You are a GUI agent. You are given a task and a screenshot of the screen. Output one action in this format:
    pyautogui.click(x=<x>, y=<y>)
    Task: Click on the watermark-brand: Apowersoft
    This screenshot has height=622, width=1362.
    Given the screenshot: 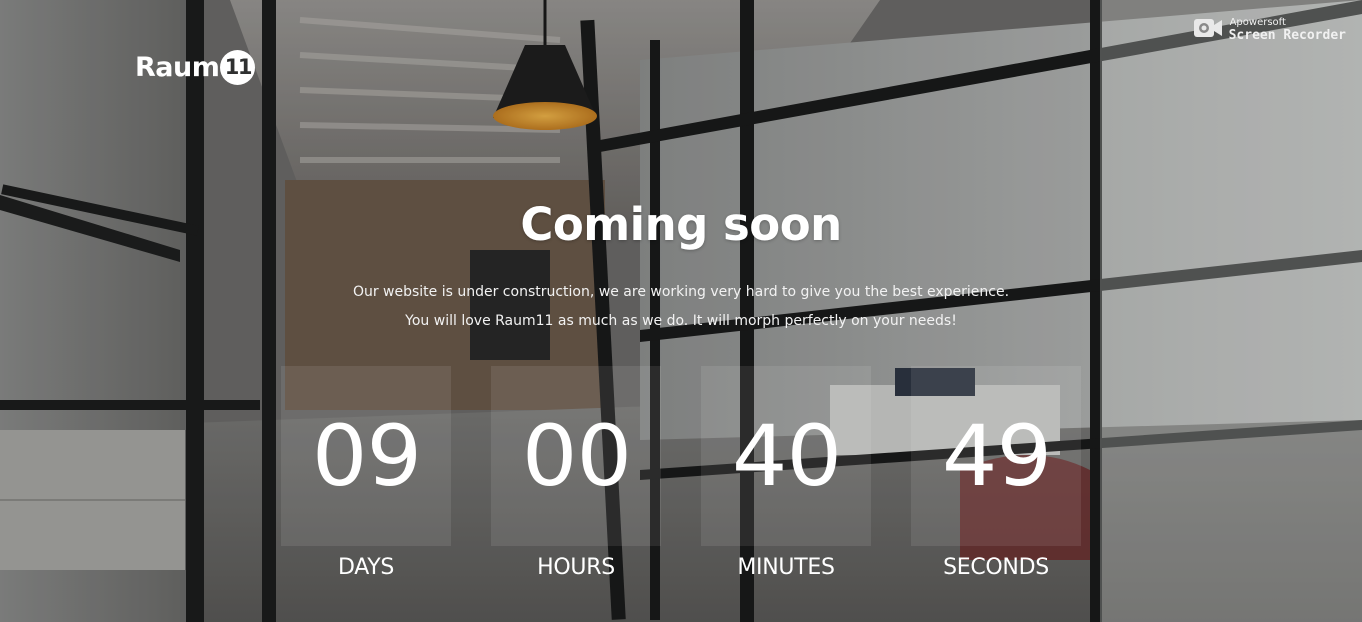 What is the action you would take?
    pyautogui.click(x=1257, y=22)
    